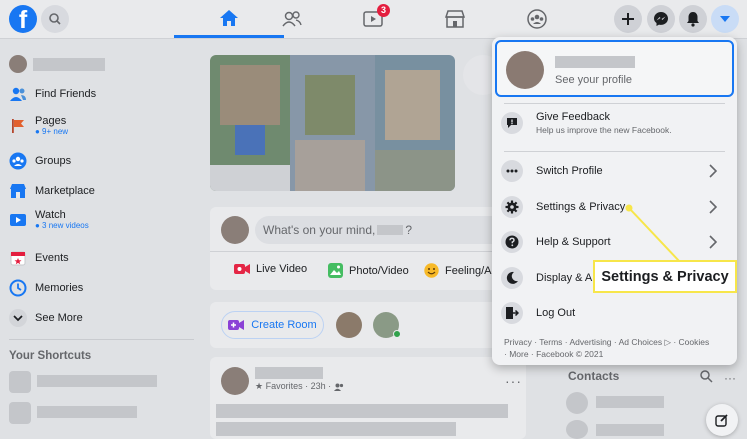 This screenshot has width=747, height=439. Describe the element at coordinates (573, 117) in the screenshot. I see `give-feedback-label: Give Feedback` at that location.